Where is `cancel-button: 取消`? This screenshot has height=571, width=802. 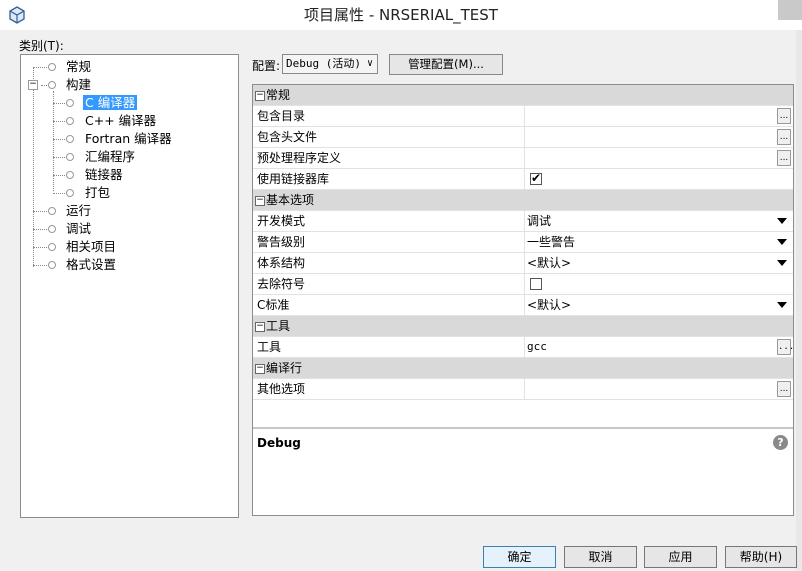 cancel-button: 取消 is located at coordinates (600, 557).